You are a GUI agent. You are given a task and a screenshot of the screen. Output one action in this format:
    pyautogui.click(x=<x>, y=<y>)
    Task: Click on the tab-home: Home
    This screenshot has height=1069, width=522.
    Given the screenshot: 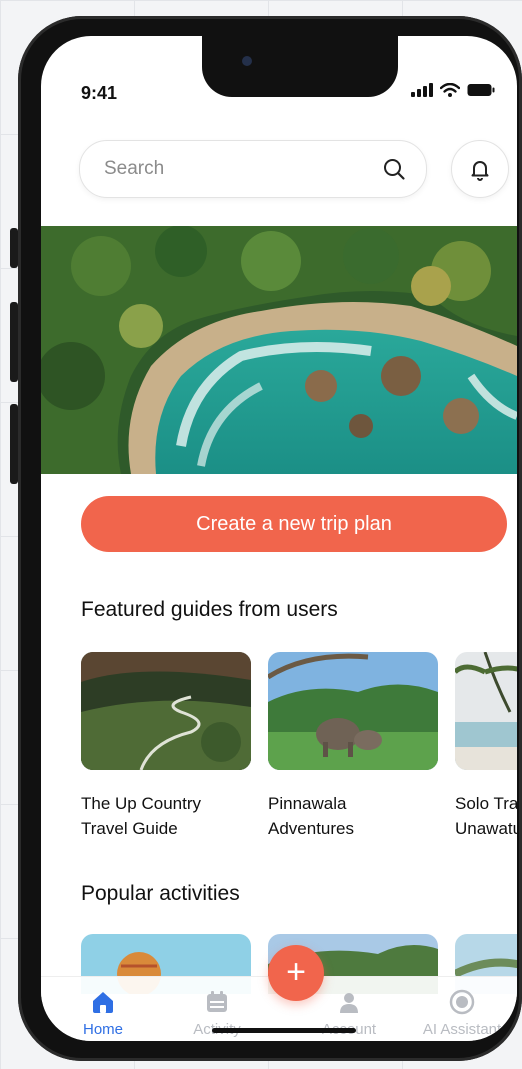 What is the action you would take?
    pyautogui.click(x=103, y=1007)
    